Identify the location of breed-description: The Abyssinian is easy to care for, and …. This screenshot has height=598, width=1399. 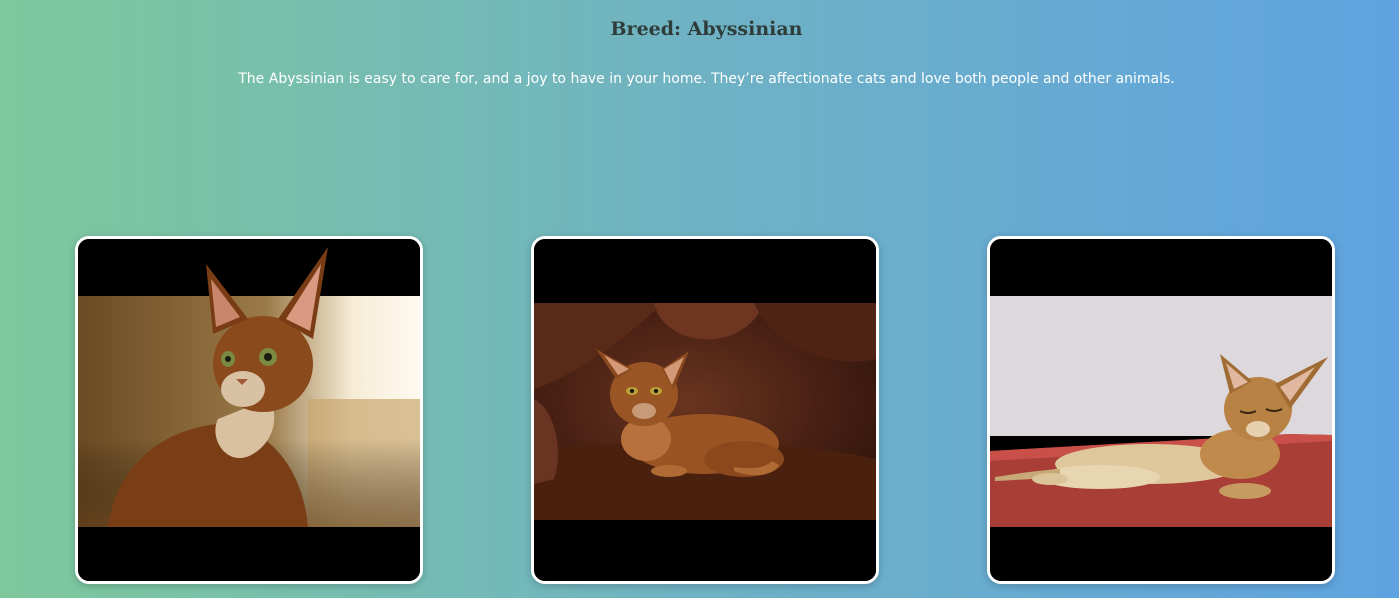
(706, 79).